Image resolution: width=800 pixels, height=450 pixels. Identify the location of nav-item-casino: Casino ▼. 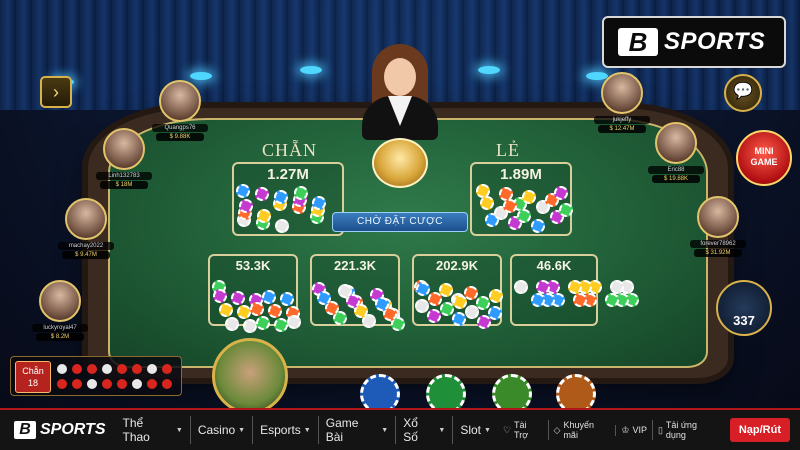
(220, 430).